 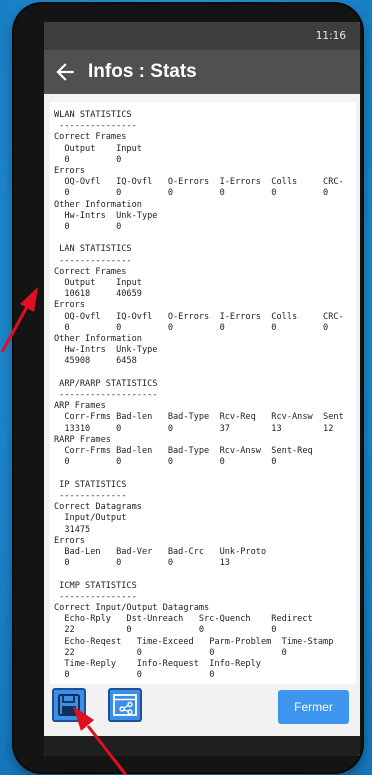 I want to click on annotation-arrow-shaft-bottom, so click(x=107, y=750).